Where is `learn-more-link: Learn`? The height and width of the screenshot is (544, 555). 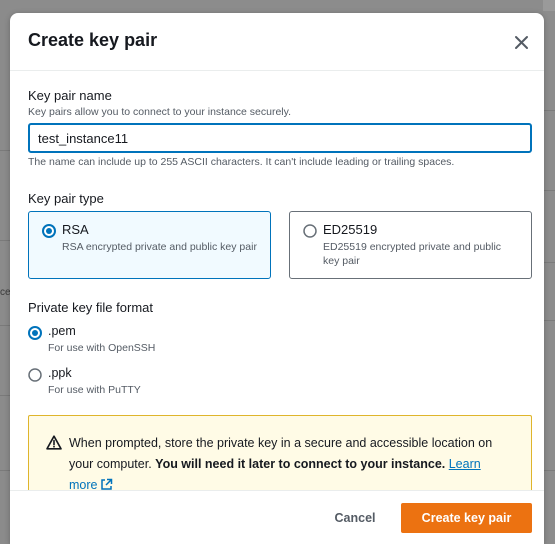 learn-more-link: Learn is located at coordinates (465, 464).